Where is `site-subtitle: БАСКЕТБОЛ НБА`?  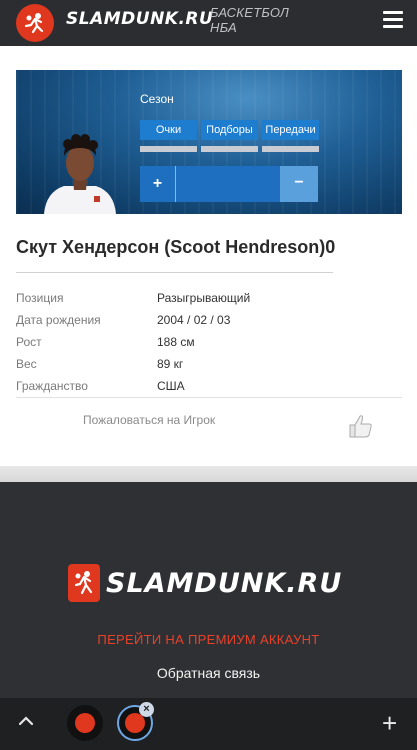
site-subtitle: БАСКЕТБОЛ НБА is located at coordinates (249, 20).